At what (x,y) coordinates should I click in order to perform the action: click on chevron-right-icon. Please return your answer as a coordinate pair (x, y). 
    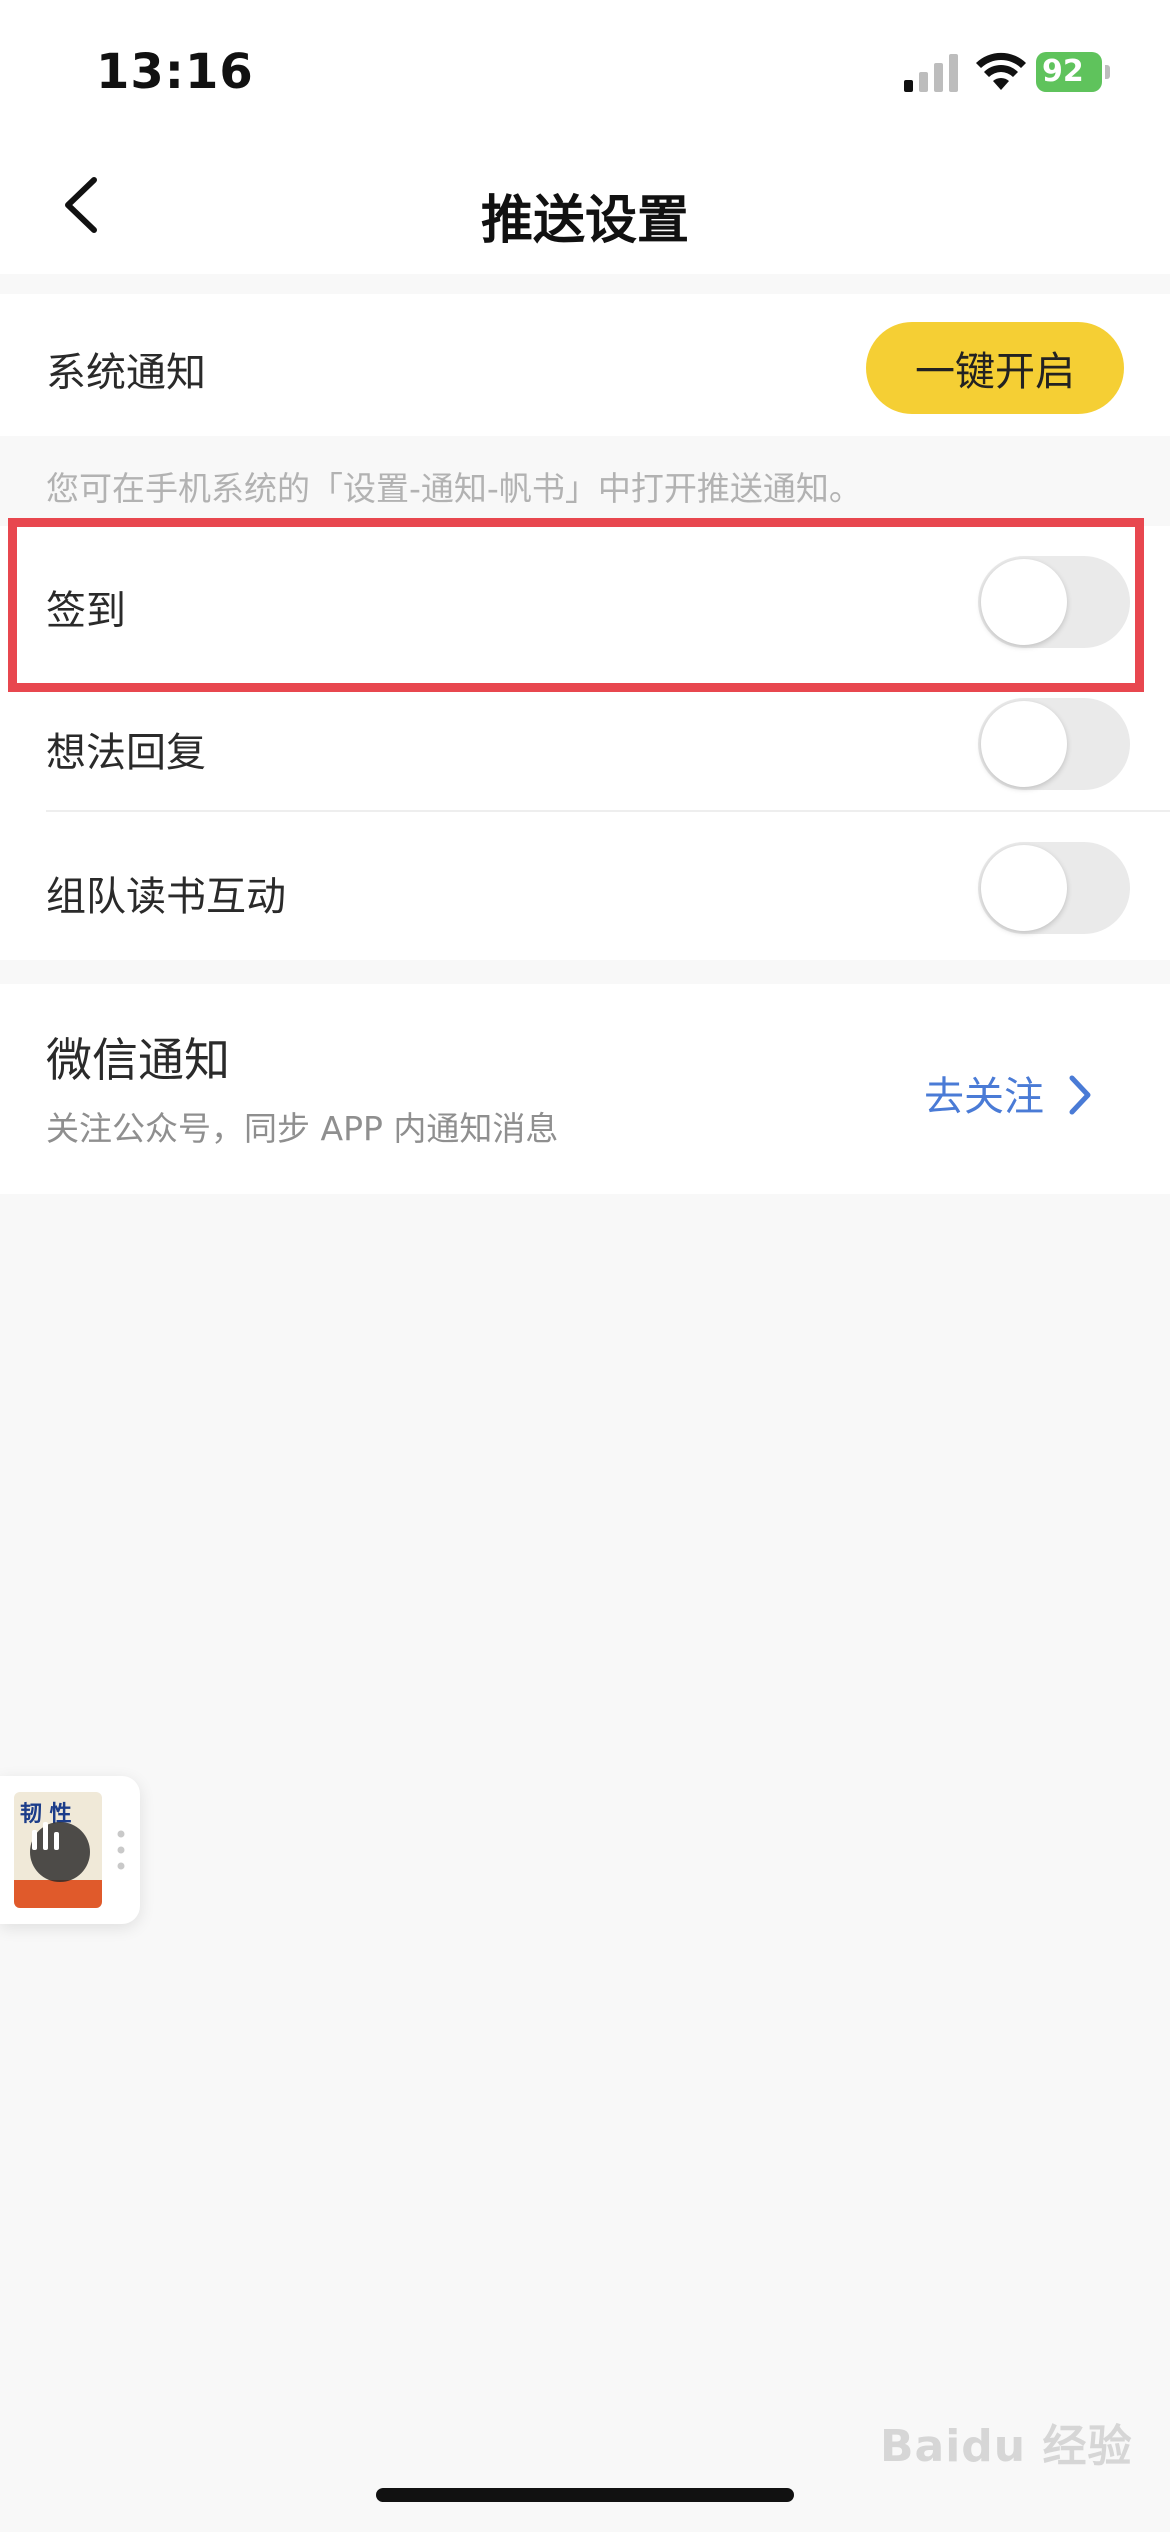
    Looking at the image, I should click on (1079, 1095).